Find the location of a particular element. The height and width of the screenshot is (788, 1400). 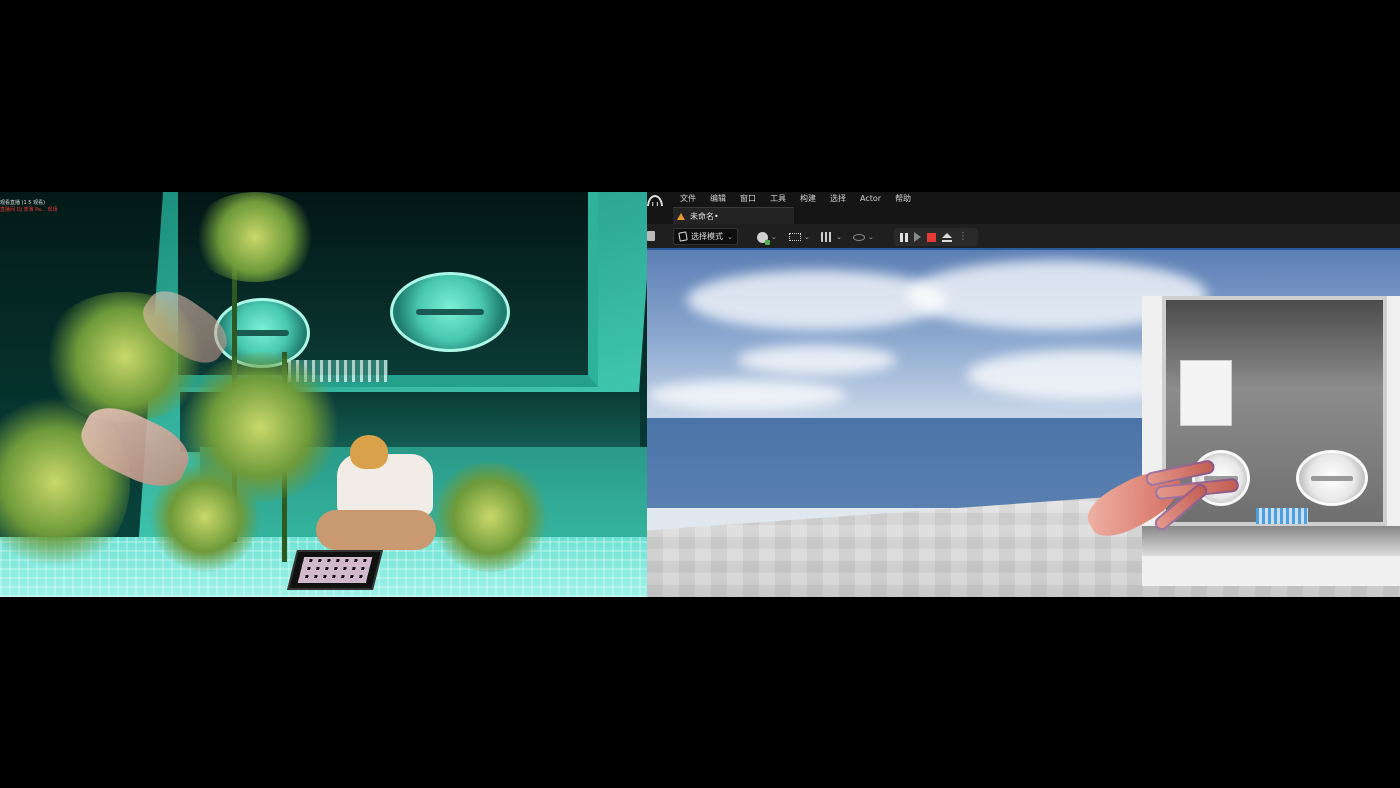

add-actor-button: ⌄ is located at coordinates (767, 237).